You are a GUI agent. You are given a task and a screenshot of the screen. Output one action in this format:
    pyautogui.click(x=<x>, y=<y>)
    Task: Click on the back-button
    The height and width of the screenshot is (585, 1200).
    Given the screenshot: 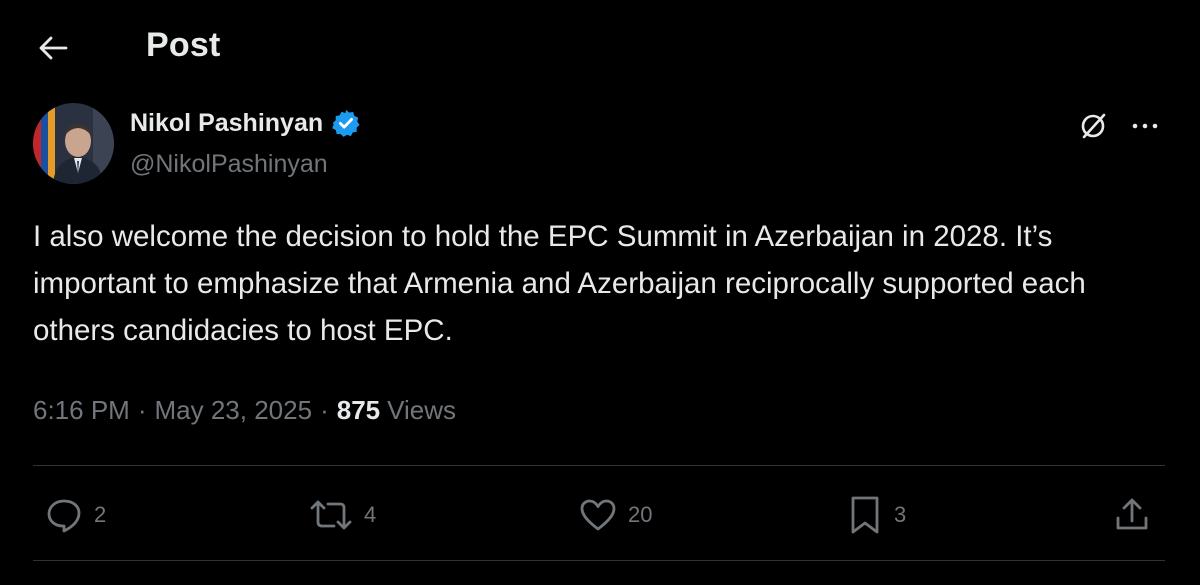 What is the action you would take?
    pyautogui.click(x=53, y=48)
    